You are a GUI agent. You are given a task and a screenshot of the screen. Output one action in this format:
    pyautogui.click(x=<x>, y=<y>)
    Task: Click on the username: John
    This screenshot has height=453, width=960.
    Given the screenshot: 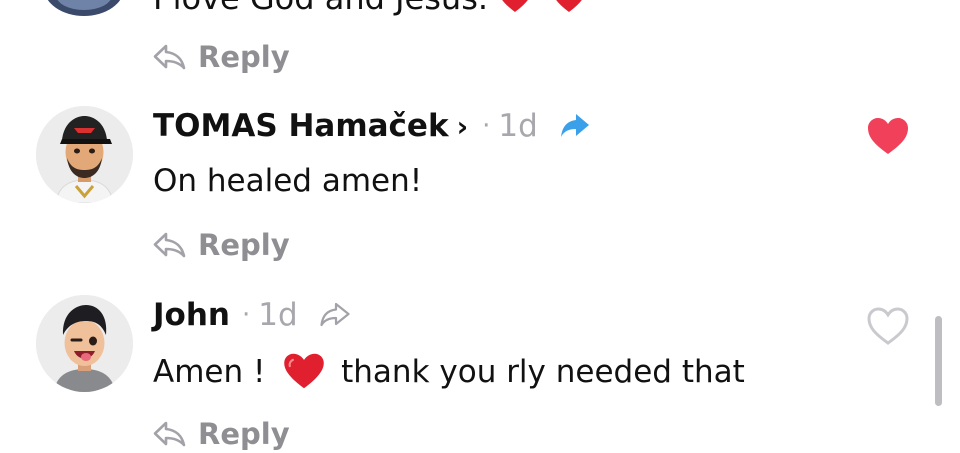 What is the action you would take?
    pyautogui.click(x=191, y=315)
    